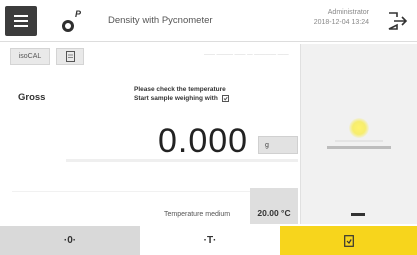 The height and width of the screenshot is (255, 417). What do you see at coordinates (181, 98) in the screenshot?
I see `instruction-line-2: Start sample weighing with` at bounding box center [181, 98].